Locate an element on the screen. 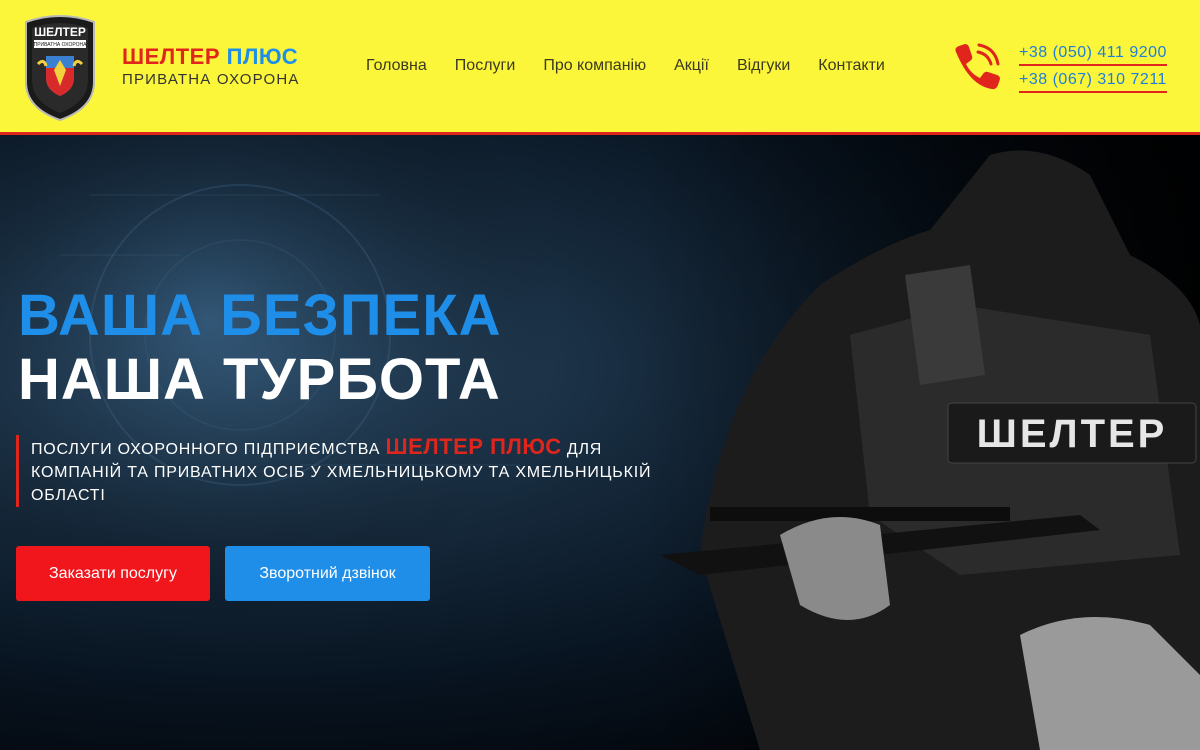 The width and height of the screenshot is (1200, 750). phone-link-2: +38 (067) 310 7211 is located at coordinates (1093, 82).